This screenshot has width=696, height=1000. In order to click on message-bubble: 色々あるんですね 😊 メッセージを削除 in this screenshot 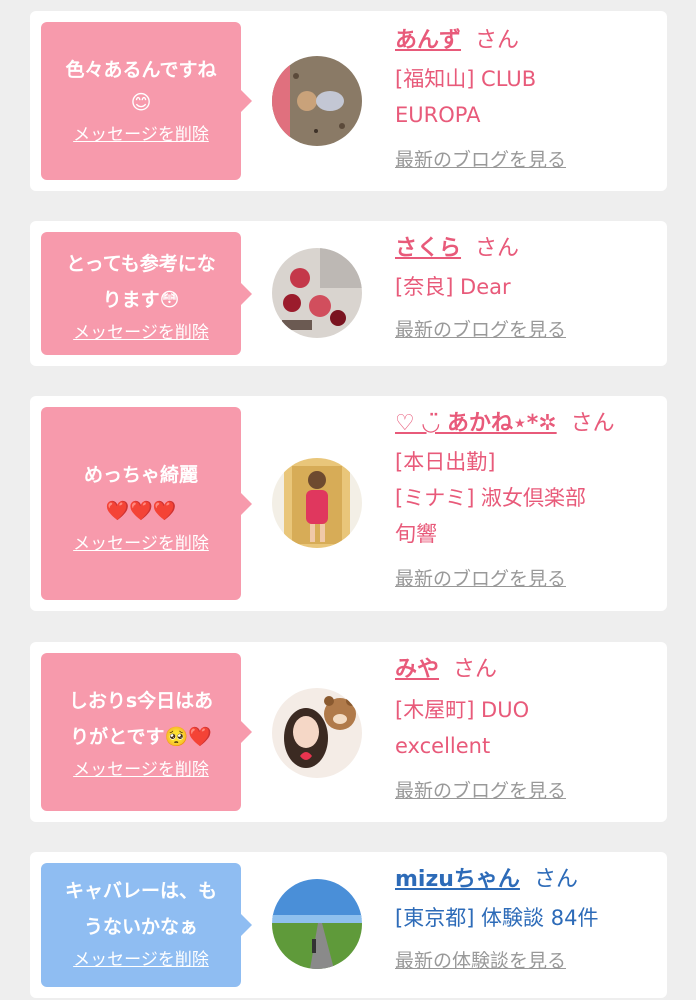, I will do `click(146, 101)`.